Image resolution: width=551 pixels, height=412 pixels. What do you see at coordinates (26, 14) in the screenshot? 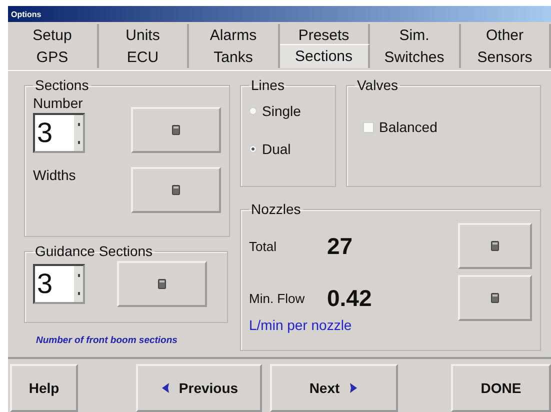
I see `window-title: Options` at bounding box center [26, 14].